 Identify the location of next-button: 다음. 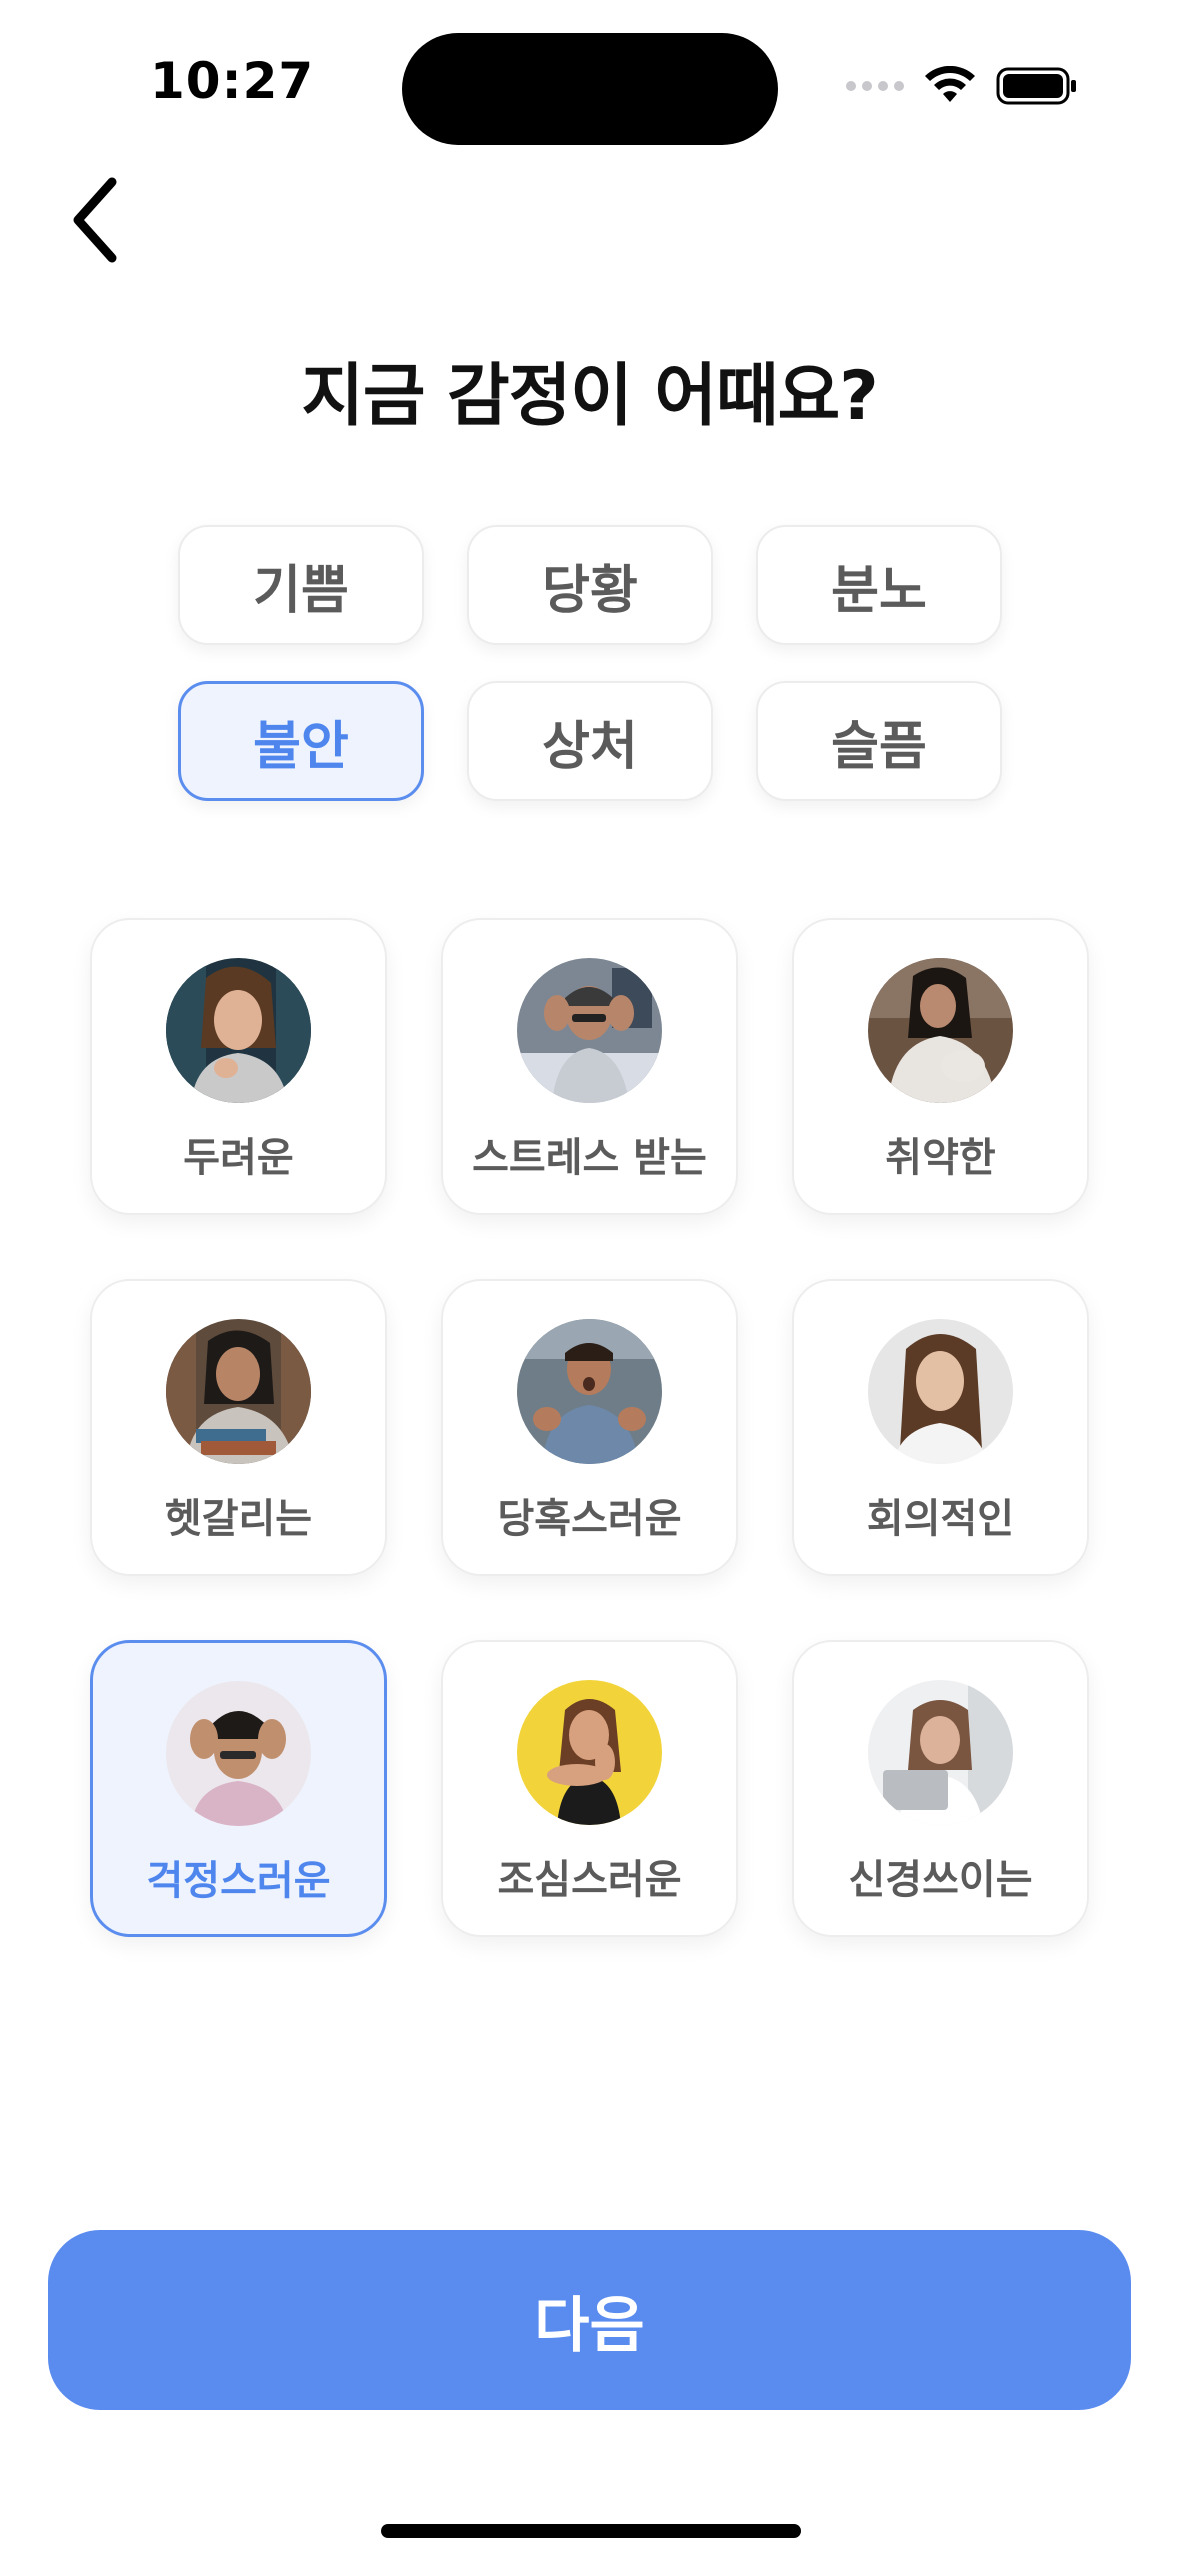
(589, 2320).